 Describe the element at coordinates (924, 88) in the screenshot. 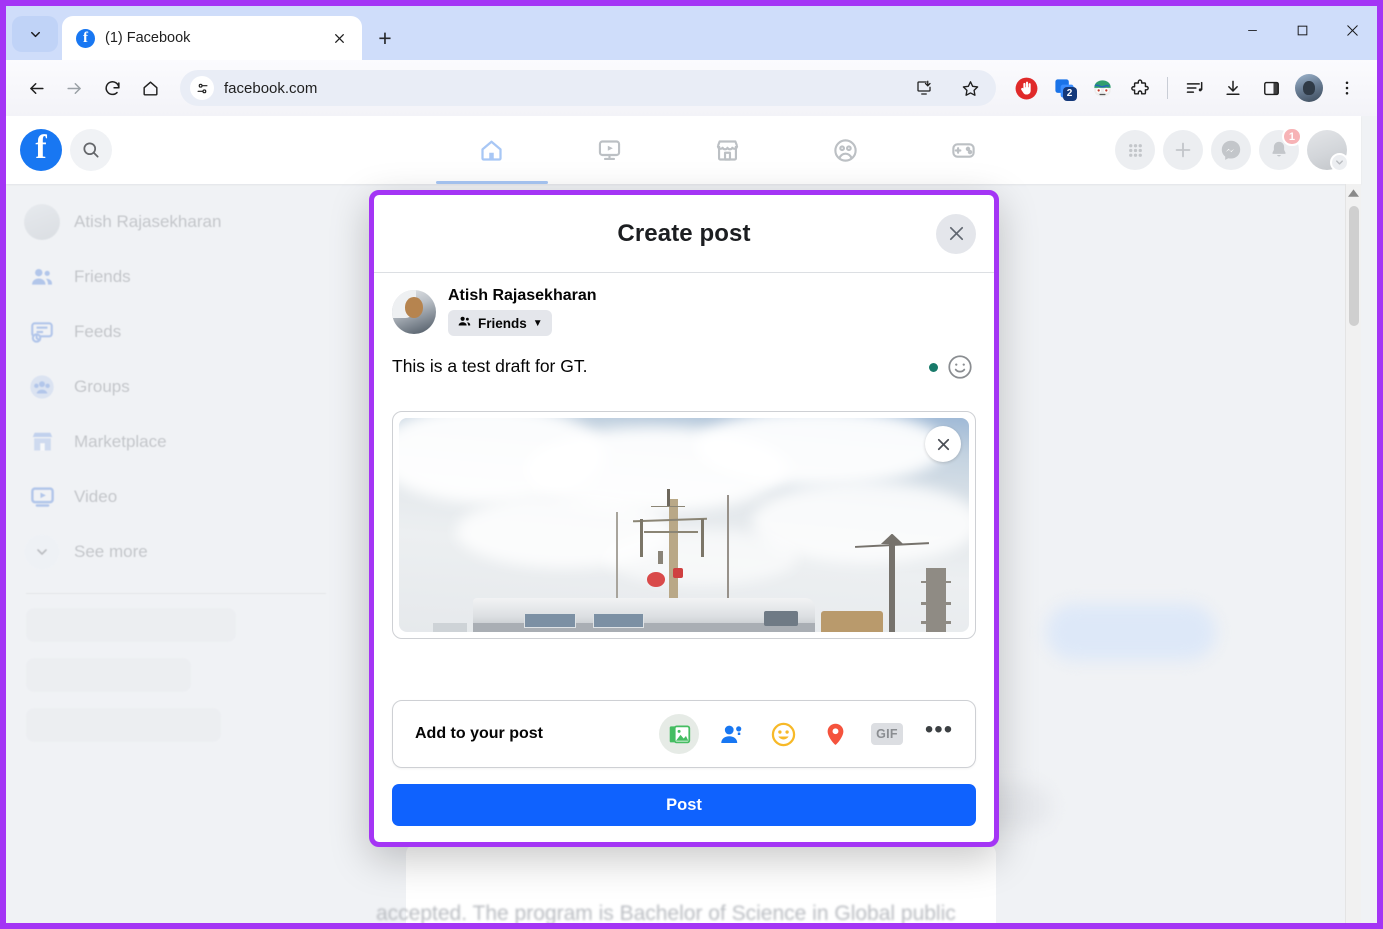

I see `install-app-icon` at that location.